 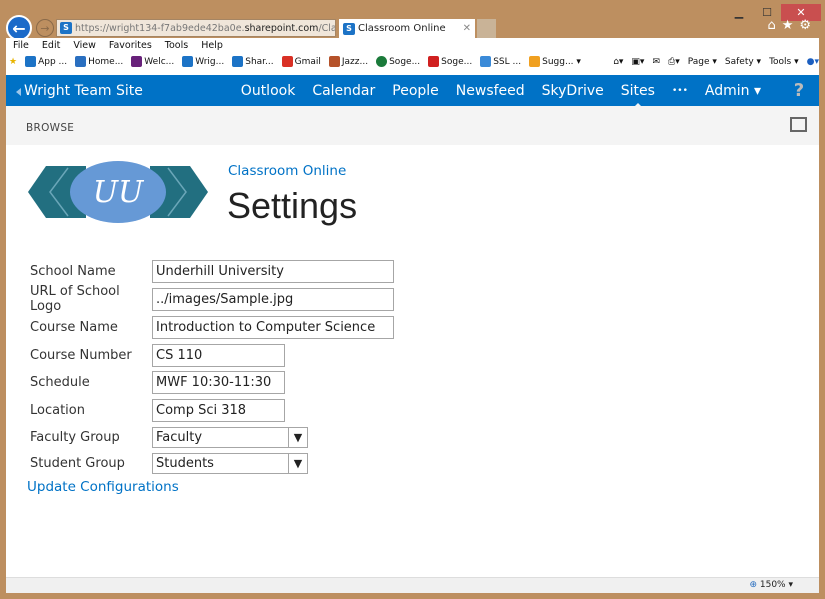 I want to click on faculty-group-select: Faculty ▼, so click(x=230, y=437).